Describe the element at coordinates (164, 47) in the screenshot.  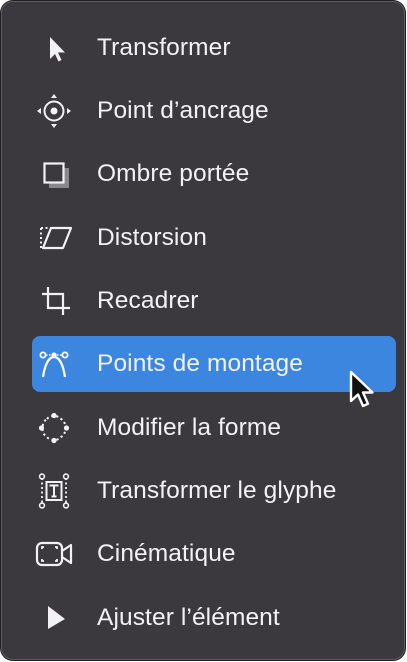
I see `menu-item-label: Transformer` at that location.